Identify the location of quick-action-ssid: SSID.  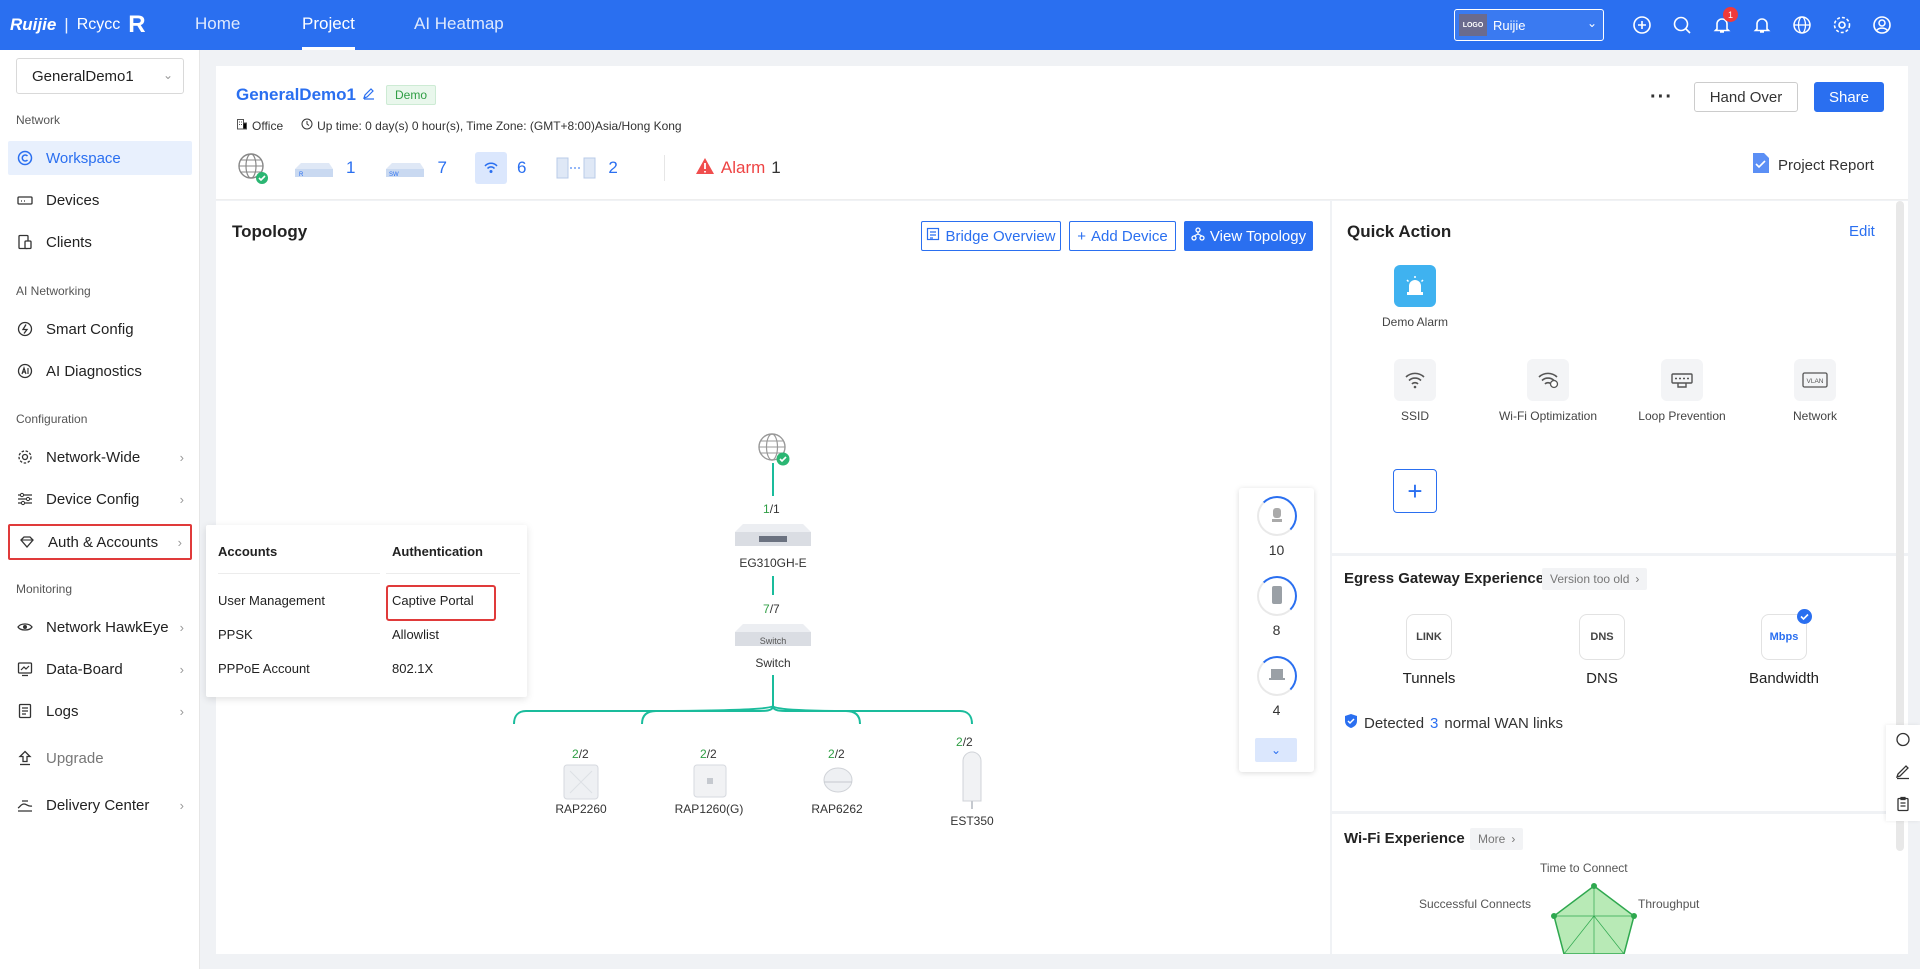
(1415, 391).